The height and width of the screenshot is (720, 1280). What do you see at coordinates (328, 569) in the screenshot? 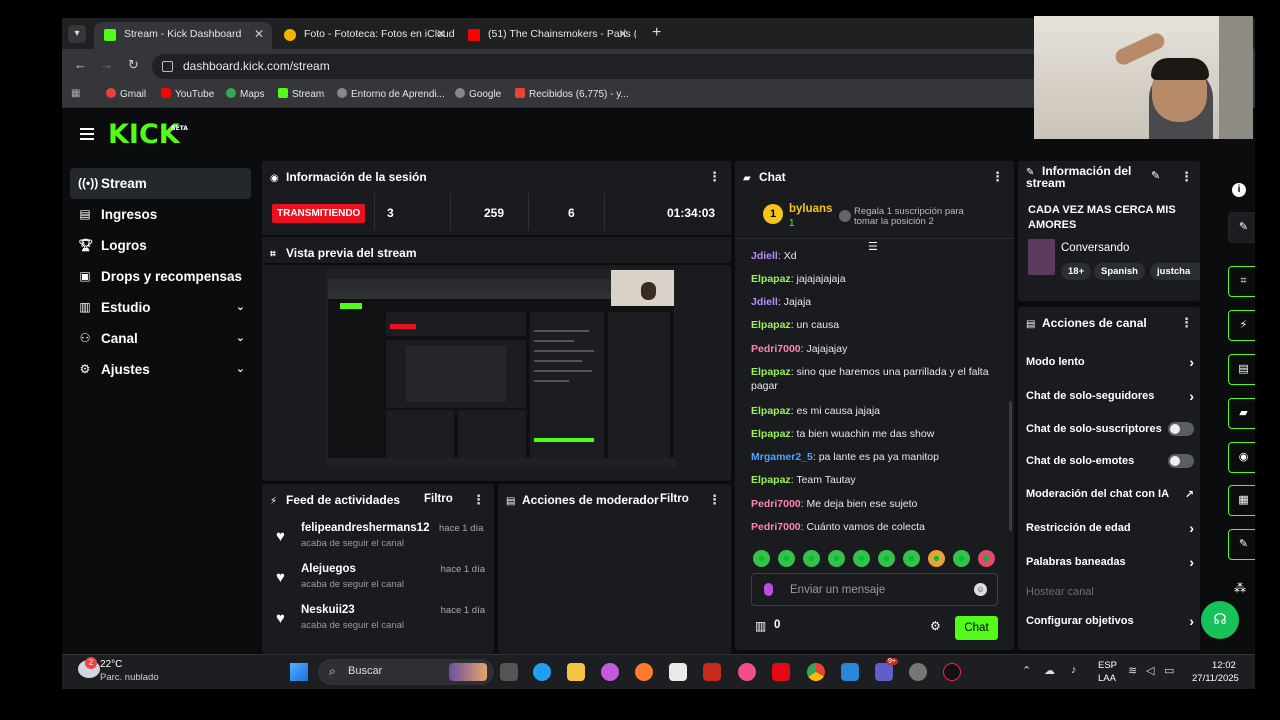
I see `feed-user: Alejuegos` at bounding box center [328, 569].